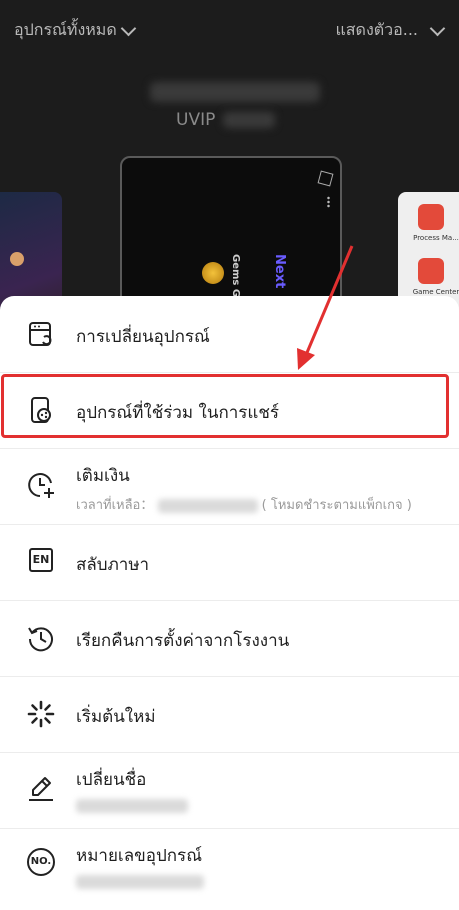  I want to click on next-text: Next, so click(279, 271).